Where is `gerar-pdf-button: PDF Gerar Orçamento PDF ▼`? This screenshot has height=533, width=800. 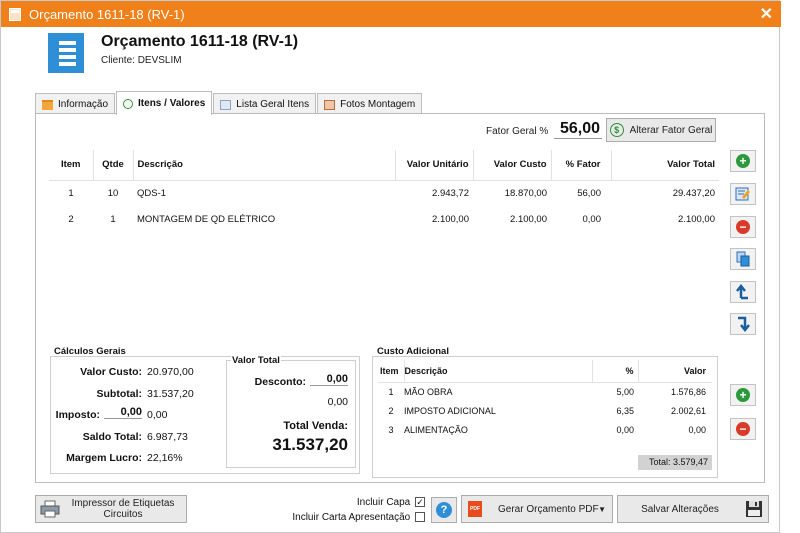
gerar-pdf-button: PDF Gerar Orçamento PDF ▼ is located at coordinates (537, 509).